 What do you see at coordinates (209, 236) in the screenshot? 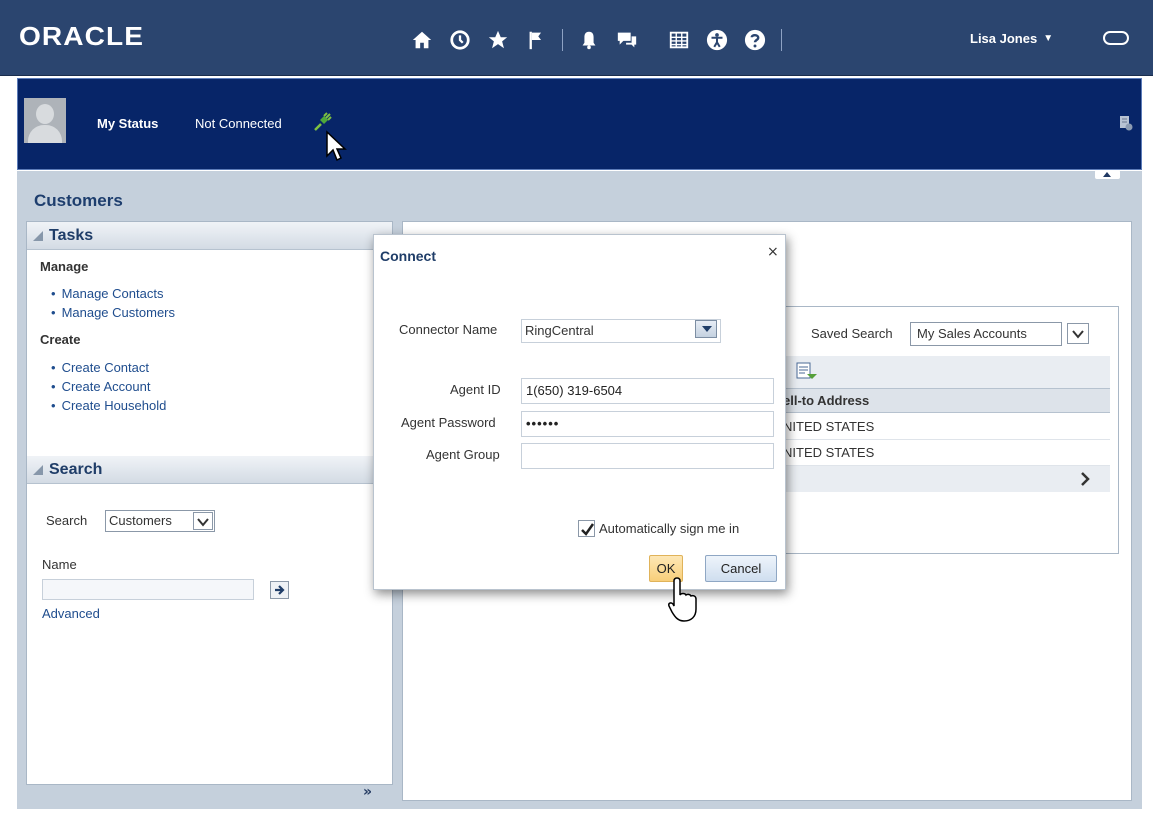
I see `tasks-panel-header: Tasks` at bounding box center [209, 236].